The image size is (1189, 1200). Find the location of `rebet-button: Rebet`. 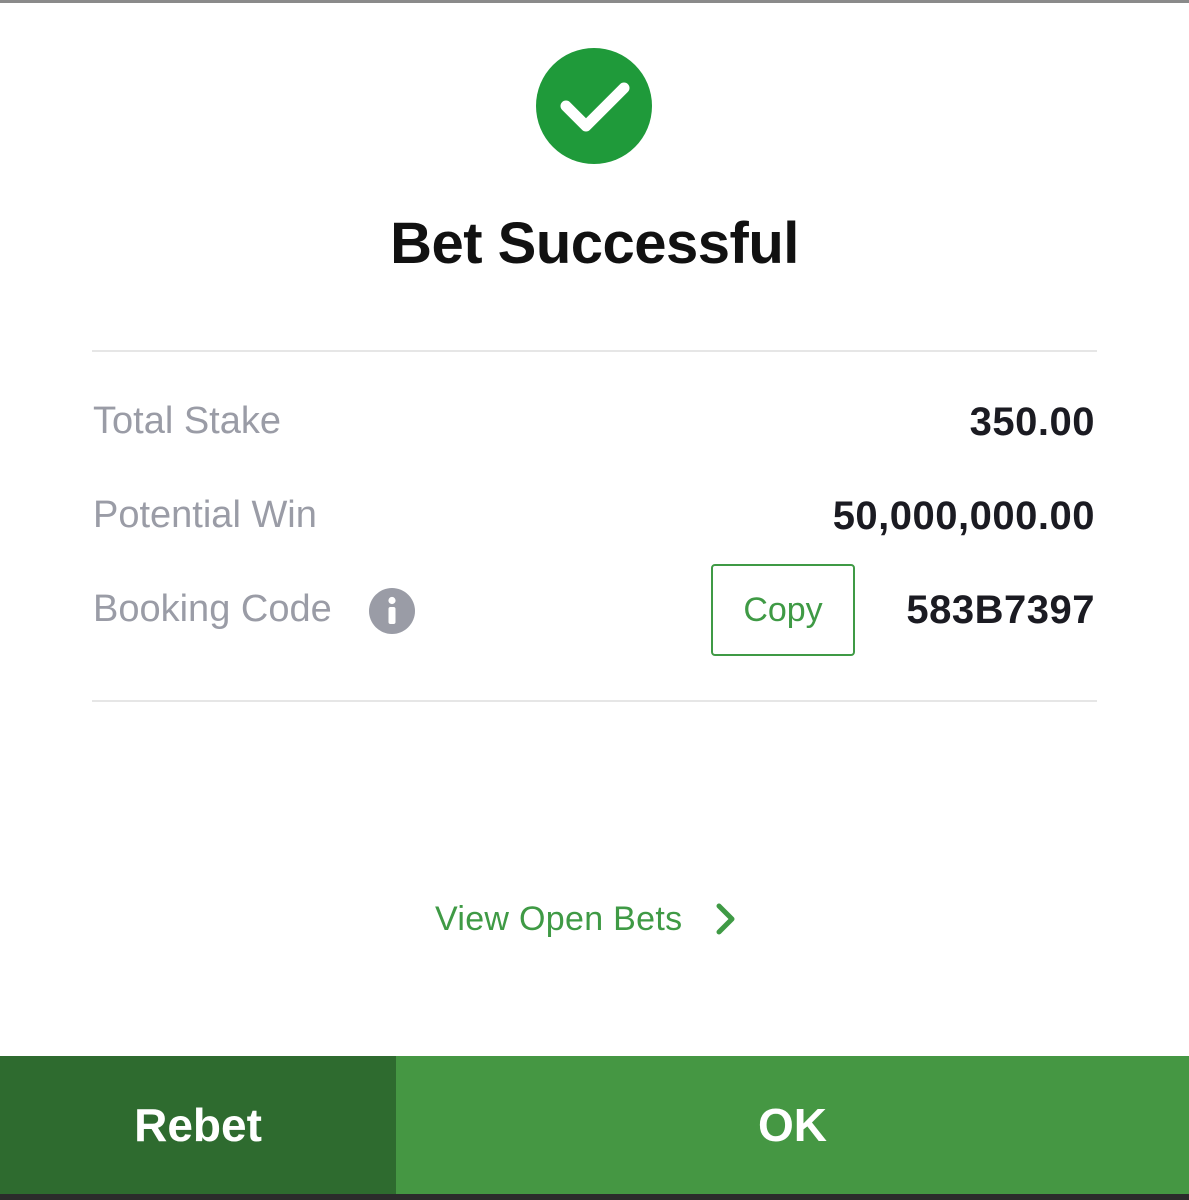

rebet-button: Rebet is located at coordinates (198, 1125).